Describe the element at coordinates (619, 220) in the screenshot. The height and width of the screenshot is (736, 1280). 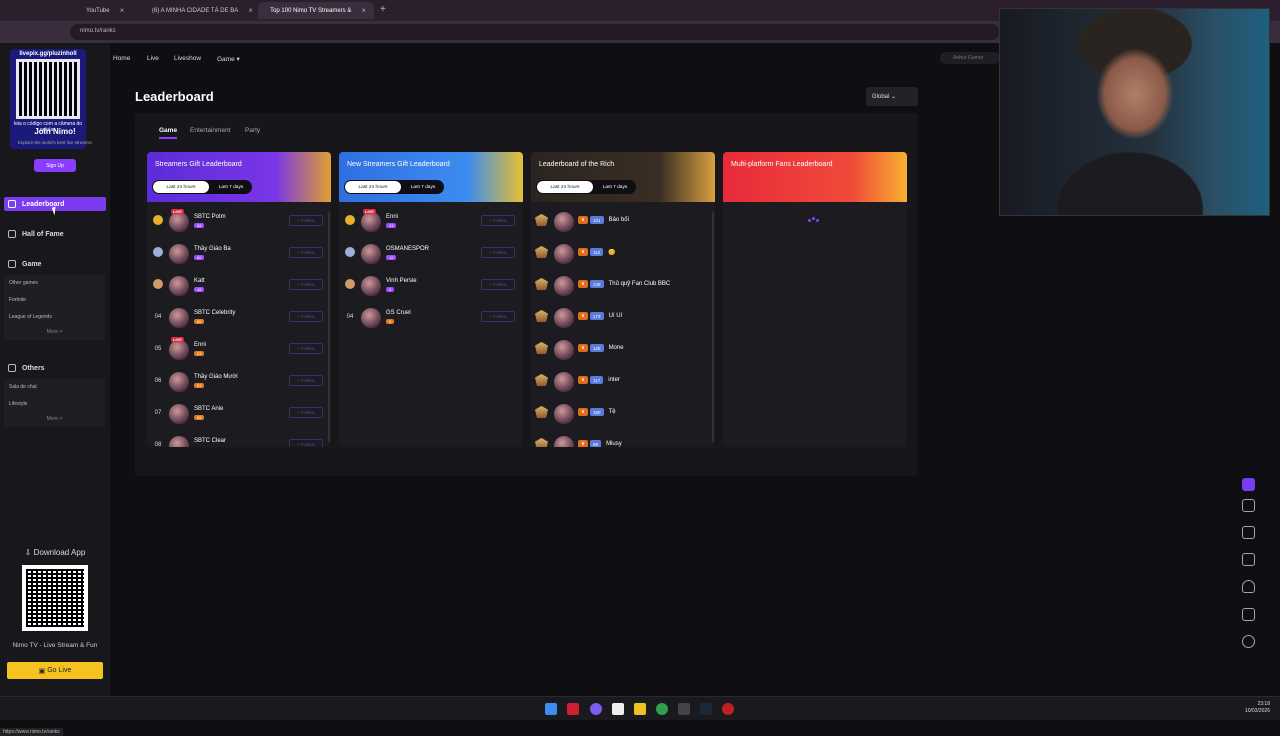
I see `user-name: Bảo bối` at that location.